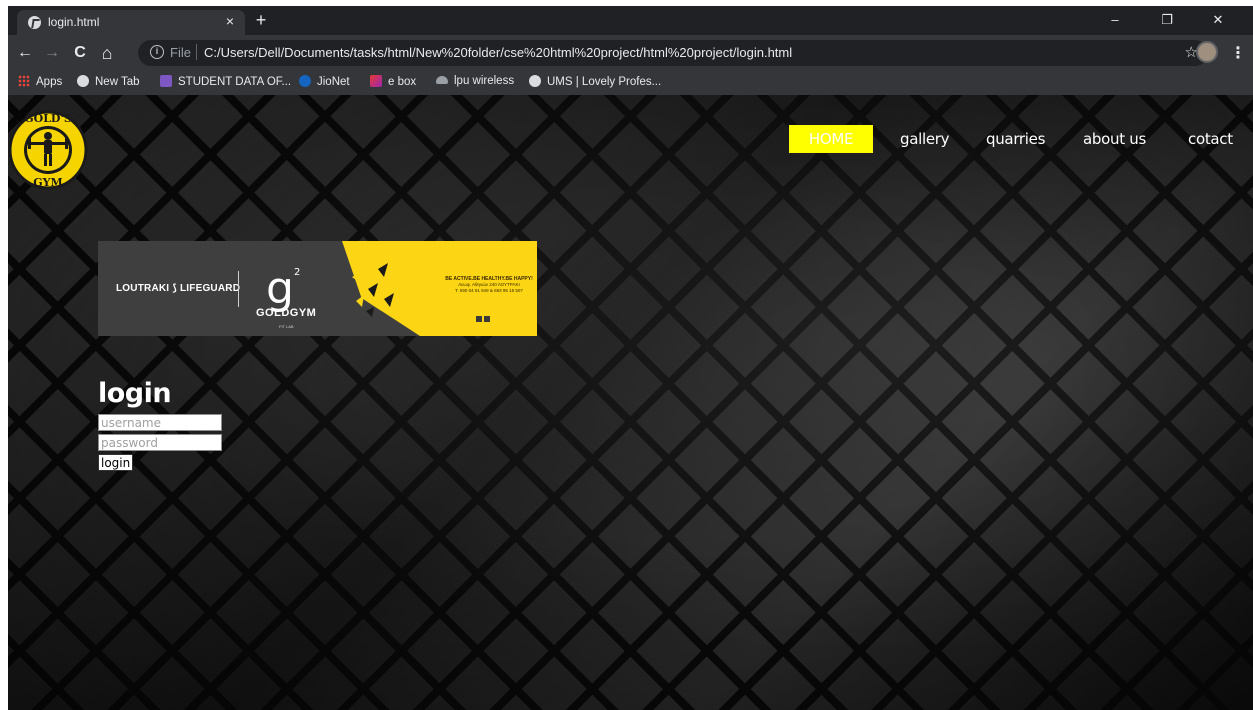 Image resolution: width=1253 pixels, height=710 pixels. What do you see at coordinates (116, 462) in the screenshot?
I see `login-button: login` at bounding box center [116, 462].